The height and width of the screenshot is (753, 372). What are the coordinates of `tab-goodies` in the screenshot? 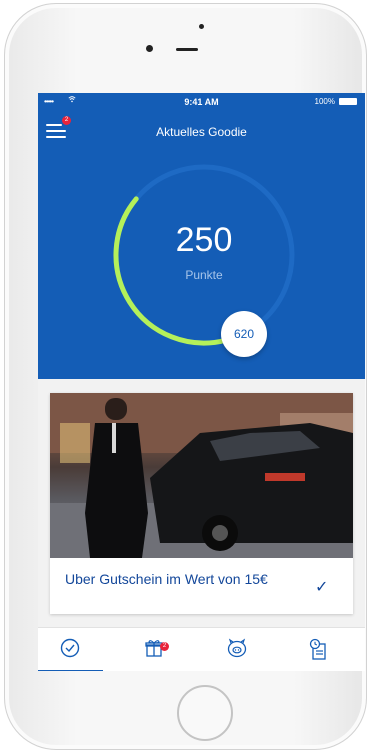 It's located at (70, 649).